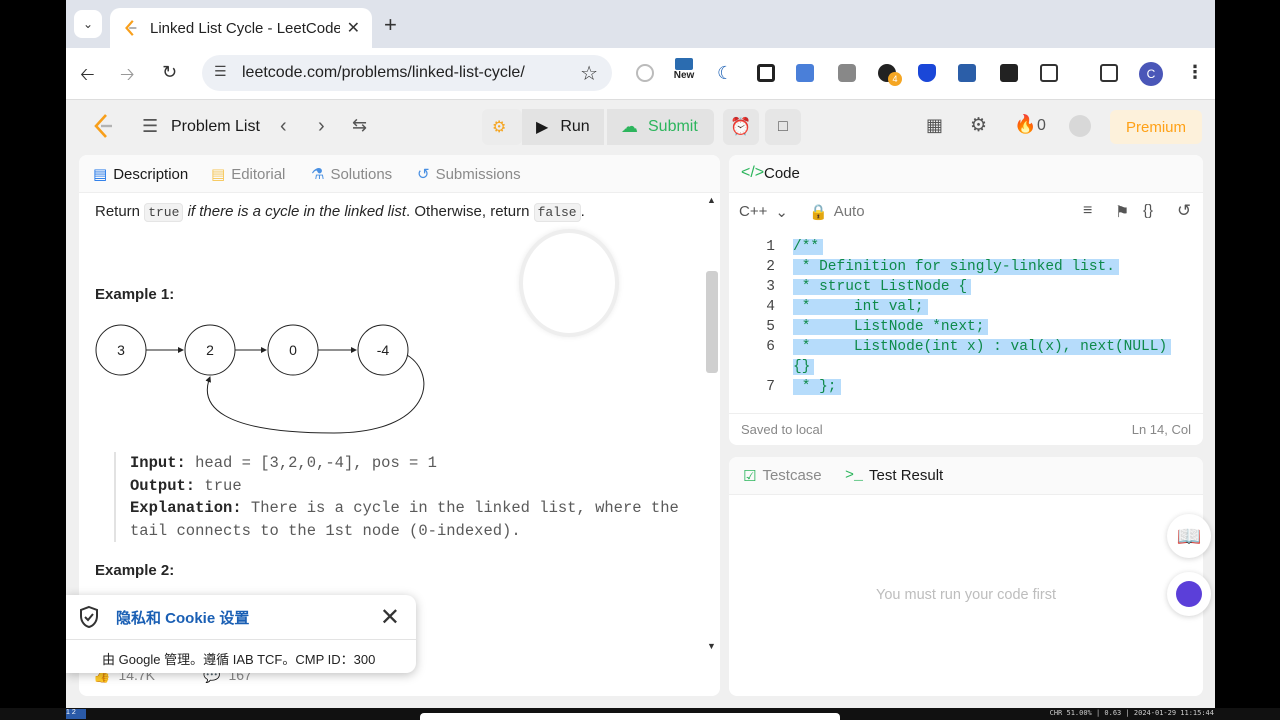 The image size is (1280, 720). What do you see at coordinates (770, 287) in the screenshot?
I see `line-number: 3` at bounding box center [770, 287].